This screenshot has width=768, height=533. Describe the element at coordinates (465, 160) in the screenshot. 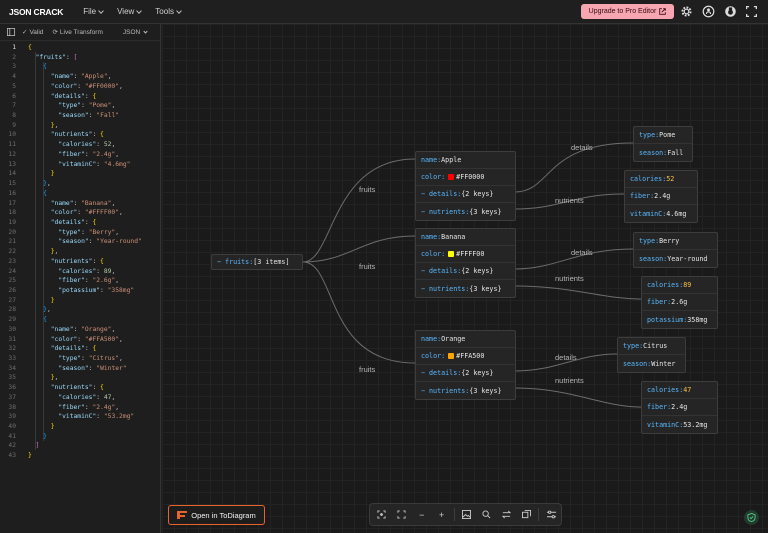

I see `node-row: name: Apple` at that location.